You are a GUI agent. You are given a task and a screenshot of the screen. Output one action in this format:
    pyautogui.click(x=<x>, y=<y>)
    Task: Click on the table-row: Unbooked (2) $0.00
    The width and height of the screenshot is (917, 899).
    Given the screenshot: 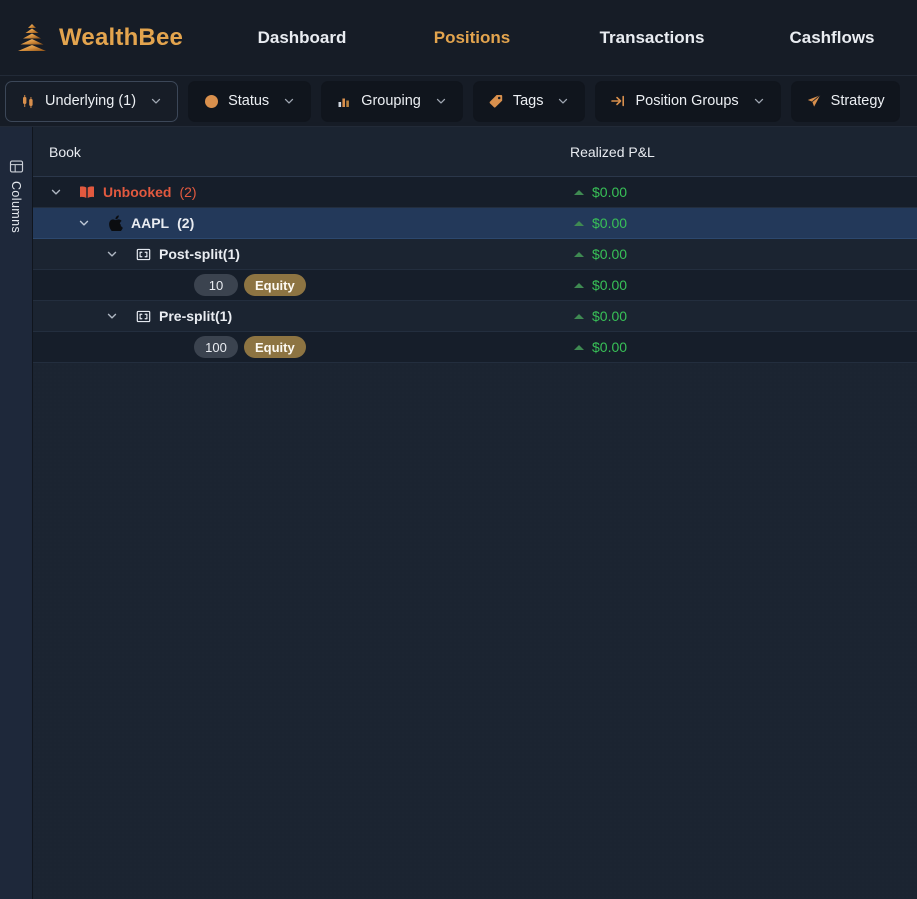 What is the action you would take?
    pyautogui.click(x=475, y=192)
    